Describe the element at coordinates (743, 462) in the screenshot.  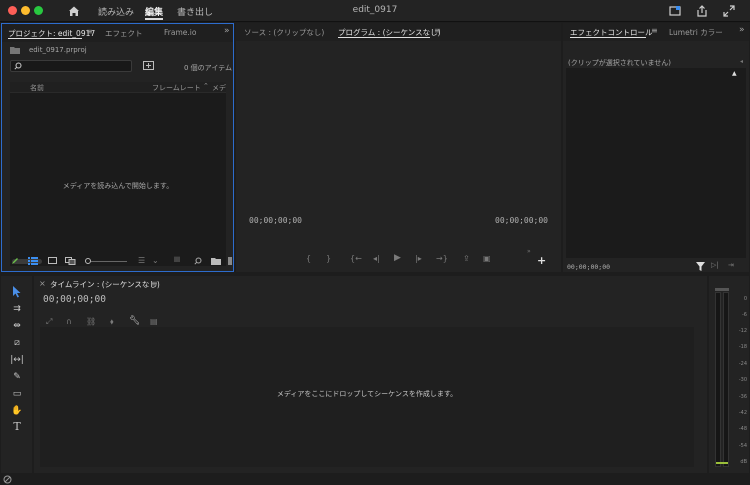
I see `meter-tick: dB` at that location.